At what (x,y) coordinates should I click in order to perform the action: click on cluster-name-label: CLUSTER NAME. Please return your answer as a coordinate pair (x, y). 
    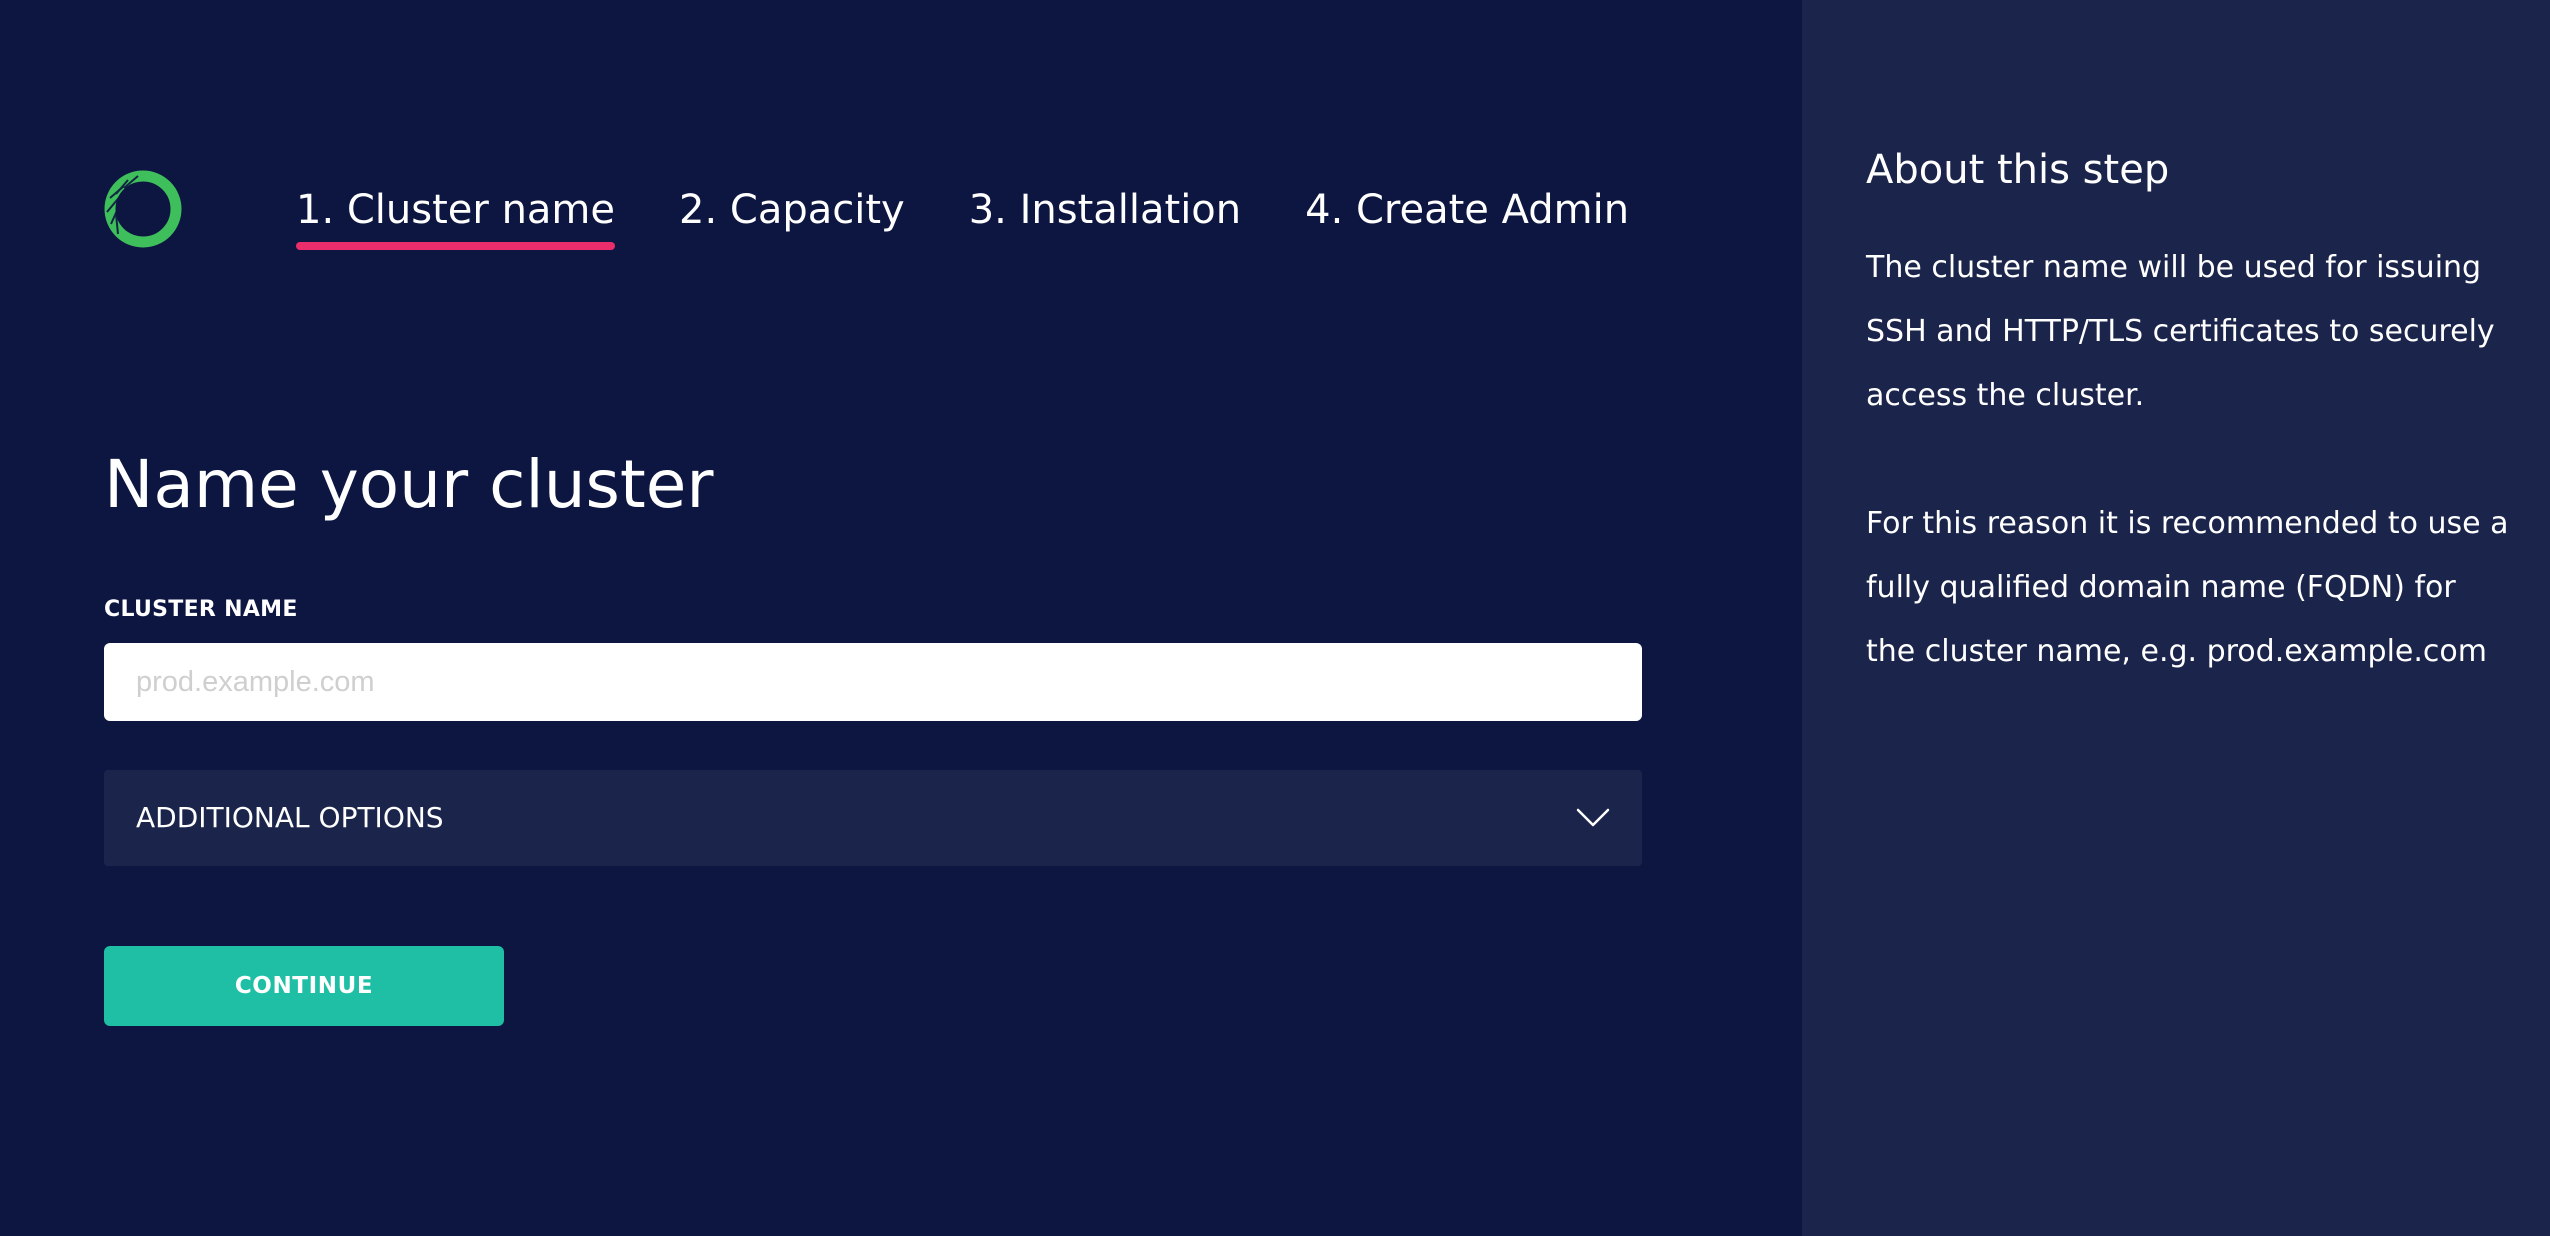
    Looking at the image, I should click on (201, 609).